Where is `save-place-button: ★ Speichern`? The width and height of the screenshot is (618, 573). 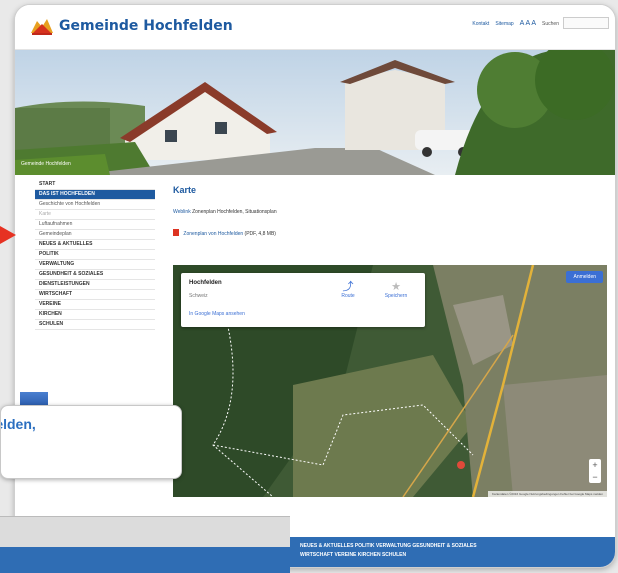
save-place-button: ★ Speichern is located at coordinates (396, 290).